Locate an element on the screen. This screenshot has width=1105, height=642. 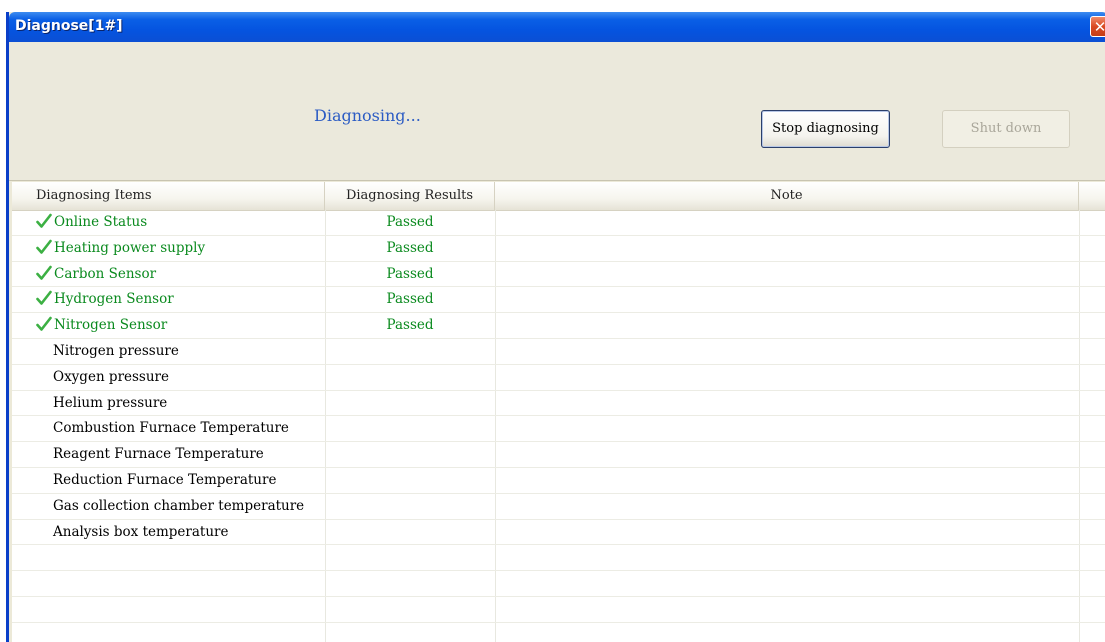
table-row: Nitrogen pressure is located at coordinates (558, 352).